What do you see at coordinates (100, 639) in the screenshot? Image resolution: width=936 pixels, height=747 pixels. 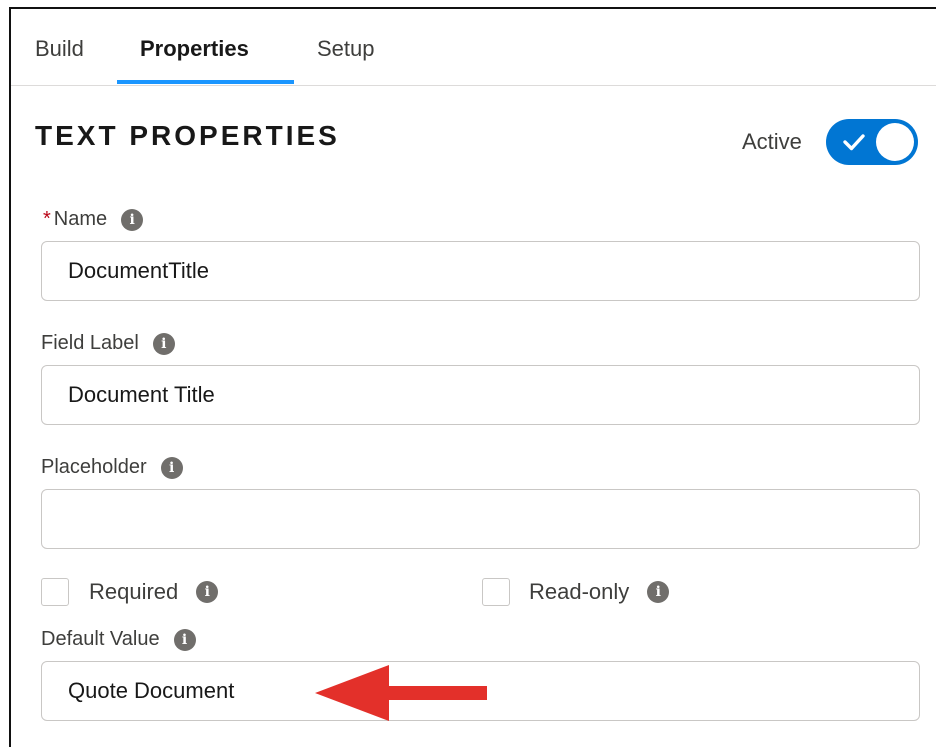 I see `default-value-label: Default Value` at bounding box center [100, 639].